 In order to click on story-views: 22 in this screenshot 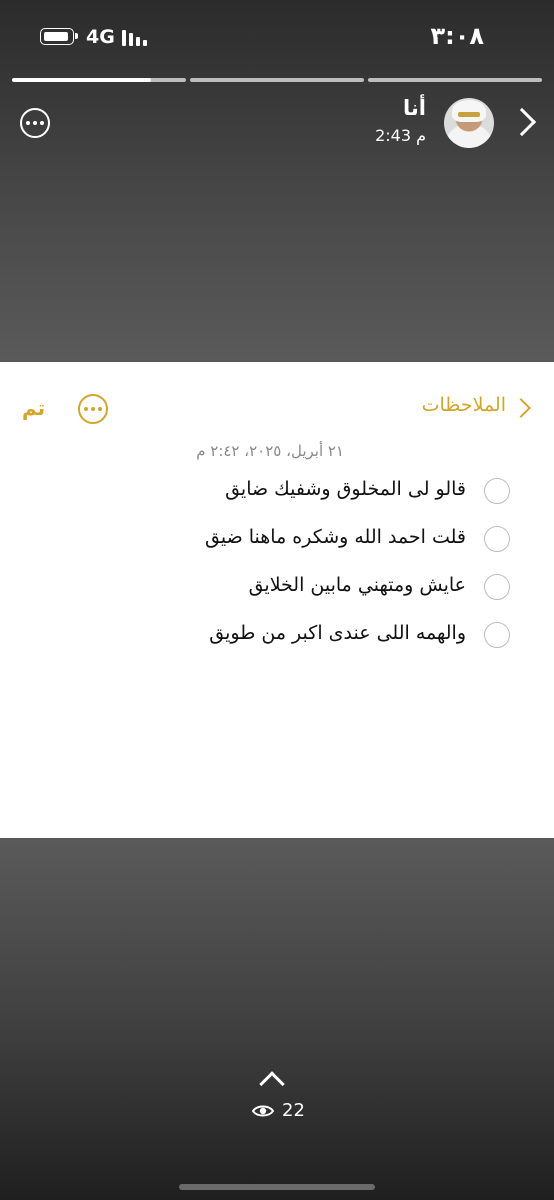, I will do `click(278, 1110)`.